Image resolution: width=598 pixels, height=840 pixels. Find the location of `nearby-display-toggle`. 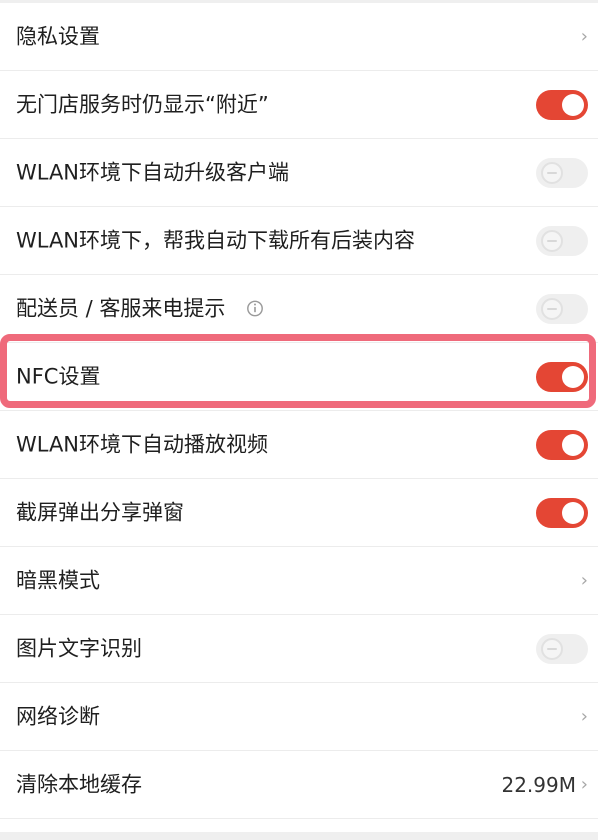

nearby-display-toggle is located at coordinates (562, 104).